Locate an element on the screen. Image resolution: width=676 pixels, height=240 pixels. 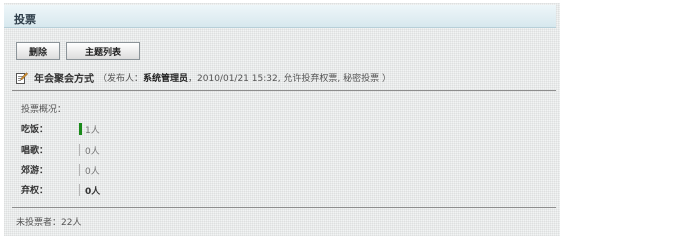
option-count: 1人 is located at coordinates (92, 131).